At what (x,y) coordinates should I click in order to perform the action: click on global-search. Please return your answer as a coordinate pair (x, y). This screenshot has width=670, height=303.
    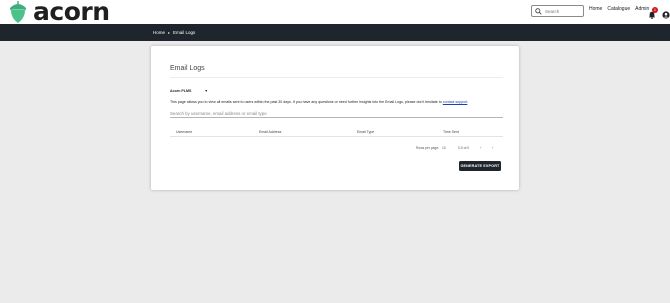
    Looking at the image, I should click on (557, 11).